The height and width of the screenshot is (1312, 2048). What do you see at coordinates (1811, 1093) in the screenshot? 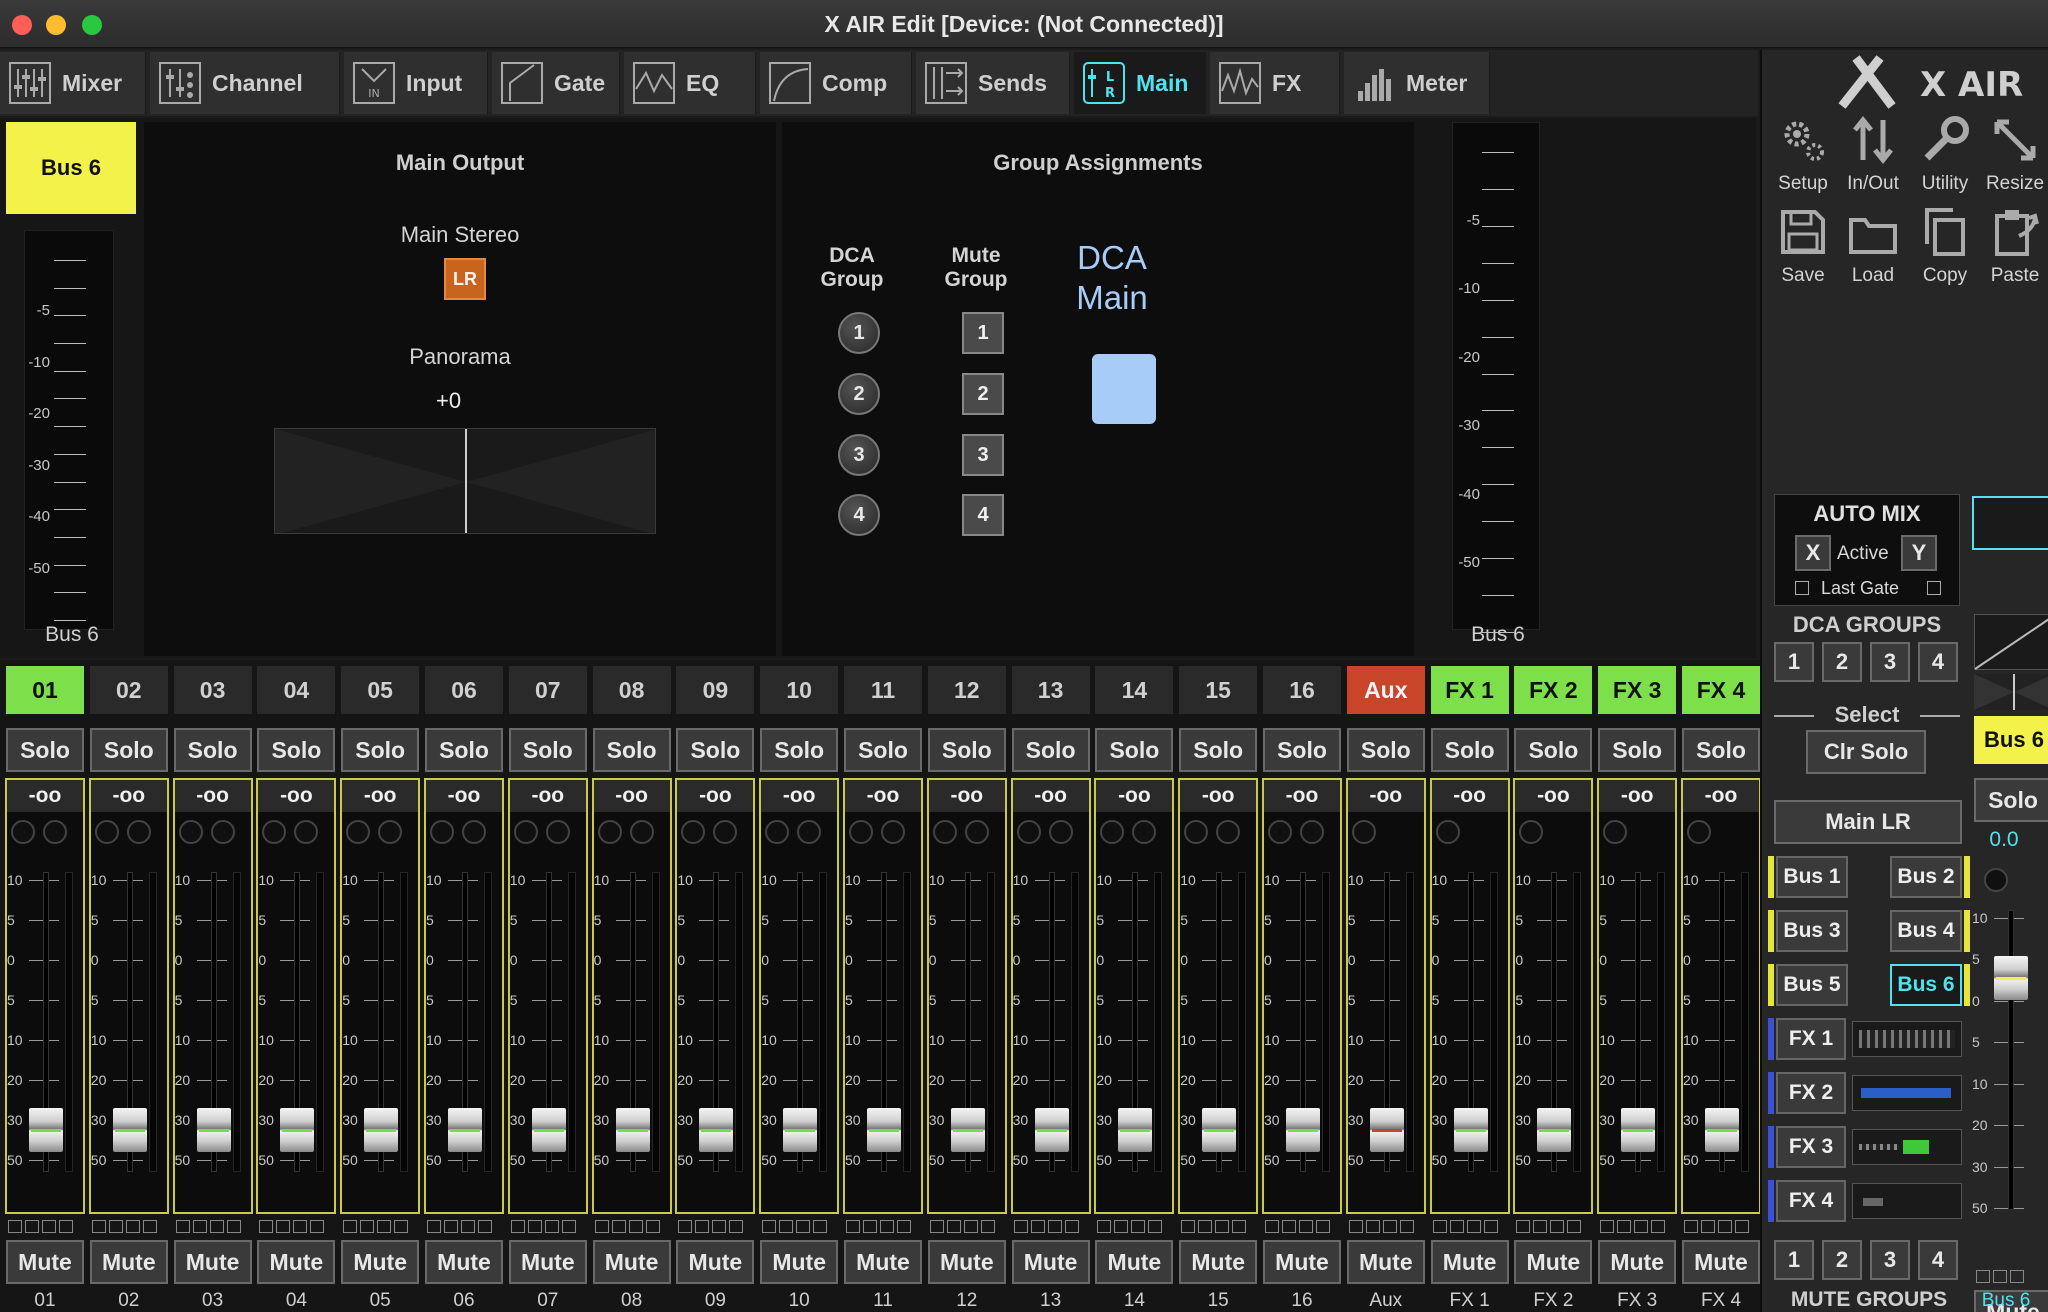
I see `fx-2-button: FX 2` at bounding box center [1811, 1093].